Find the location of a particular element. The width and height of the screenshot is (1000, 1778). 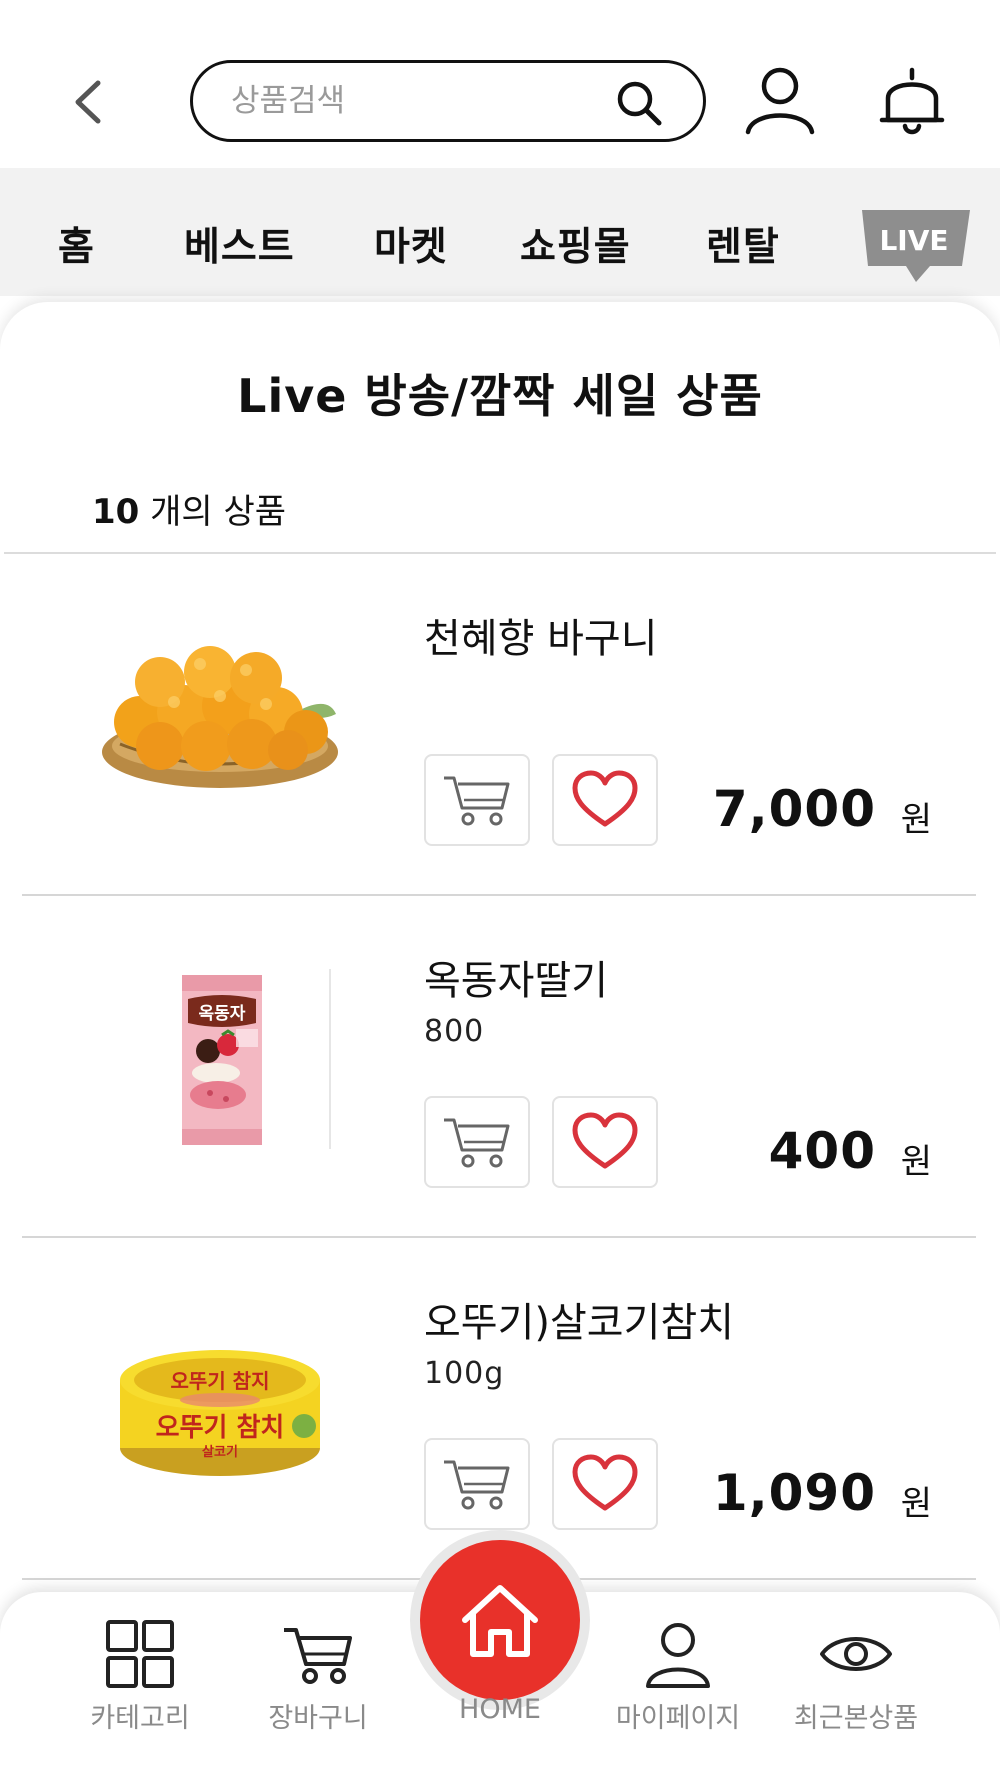

product-count: 10 개의 상품 is located at coordinates (189, 508).